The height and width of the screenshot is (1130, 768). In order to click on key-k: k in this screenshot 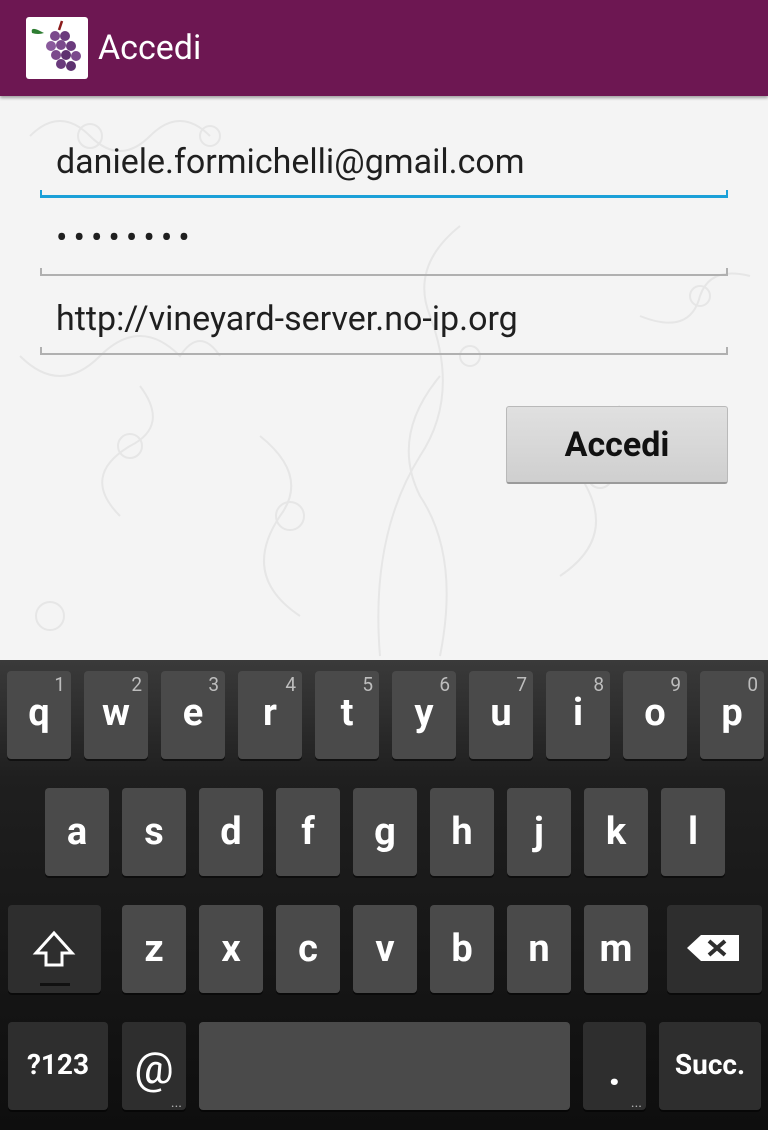, I will do `click(616, 832)`.